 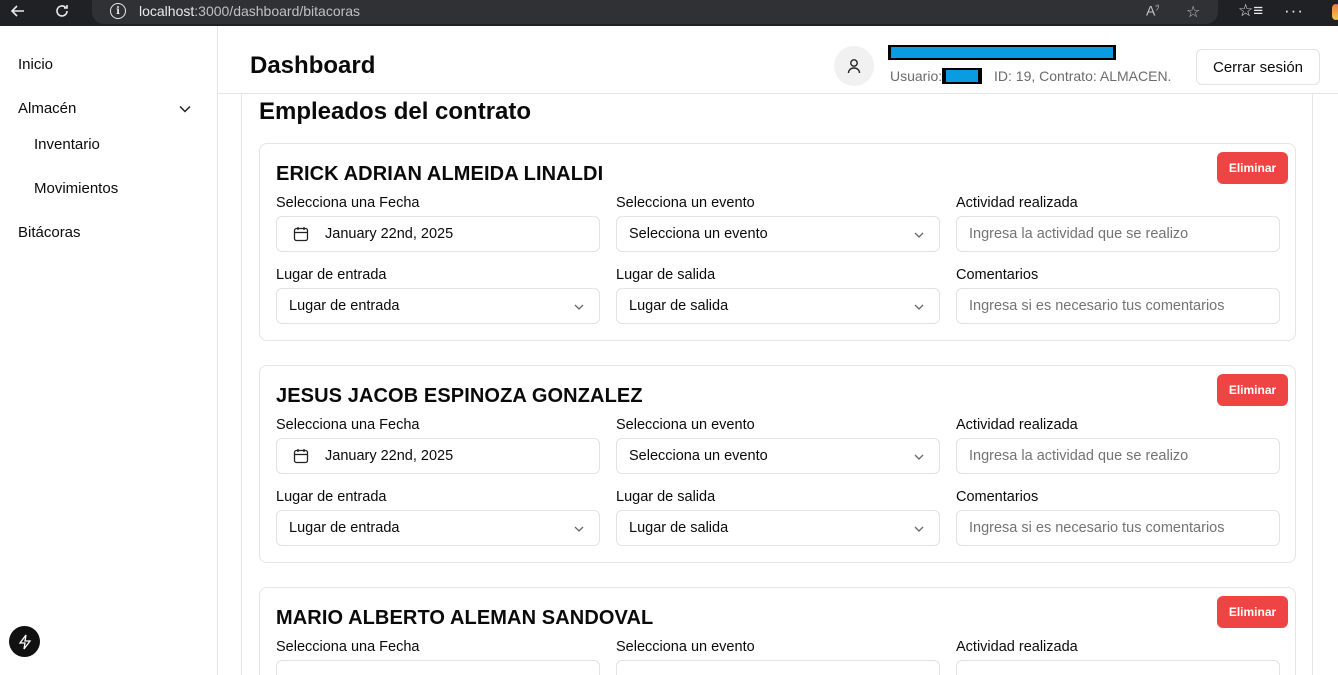 I want to click on page-title: Dashboard, so click(x=313, y=65).